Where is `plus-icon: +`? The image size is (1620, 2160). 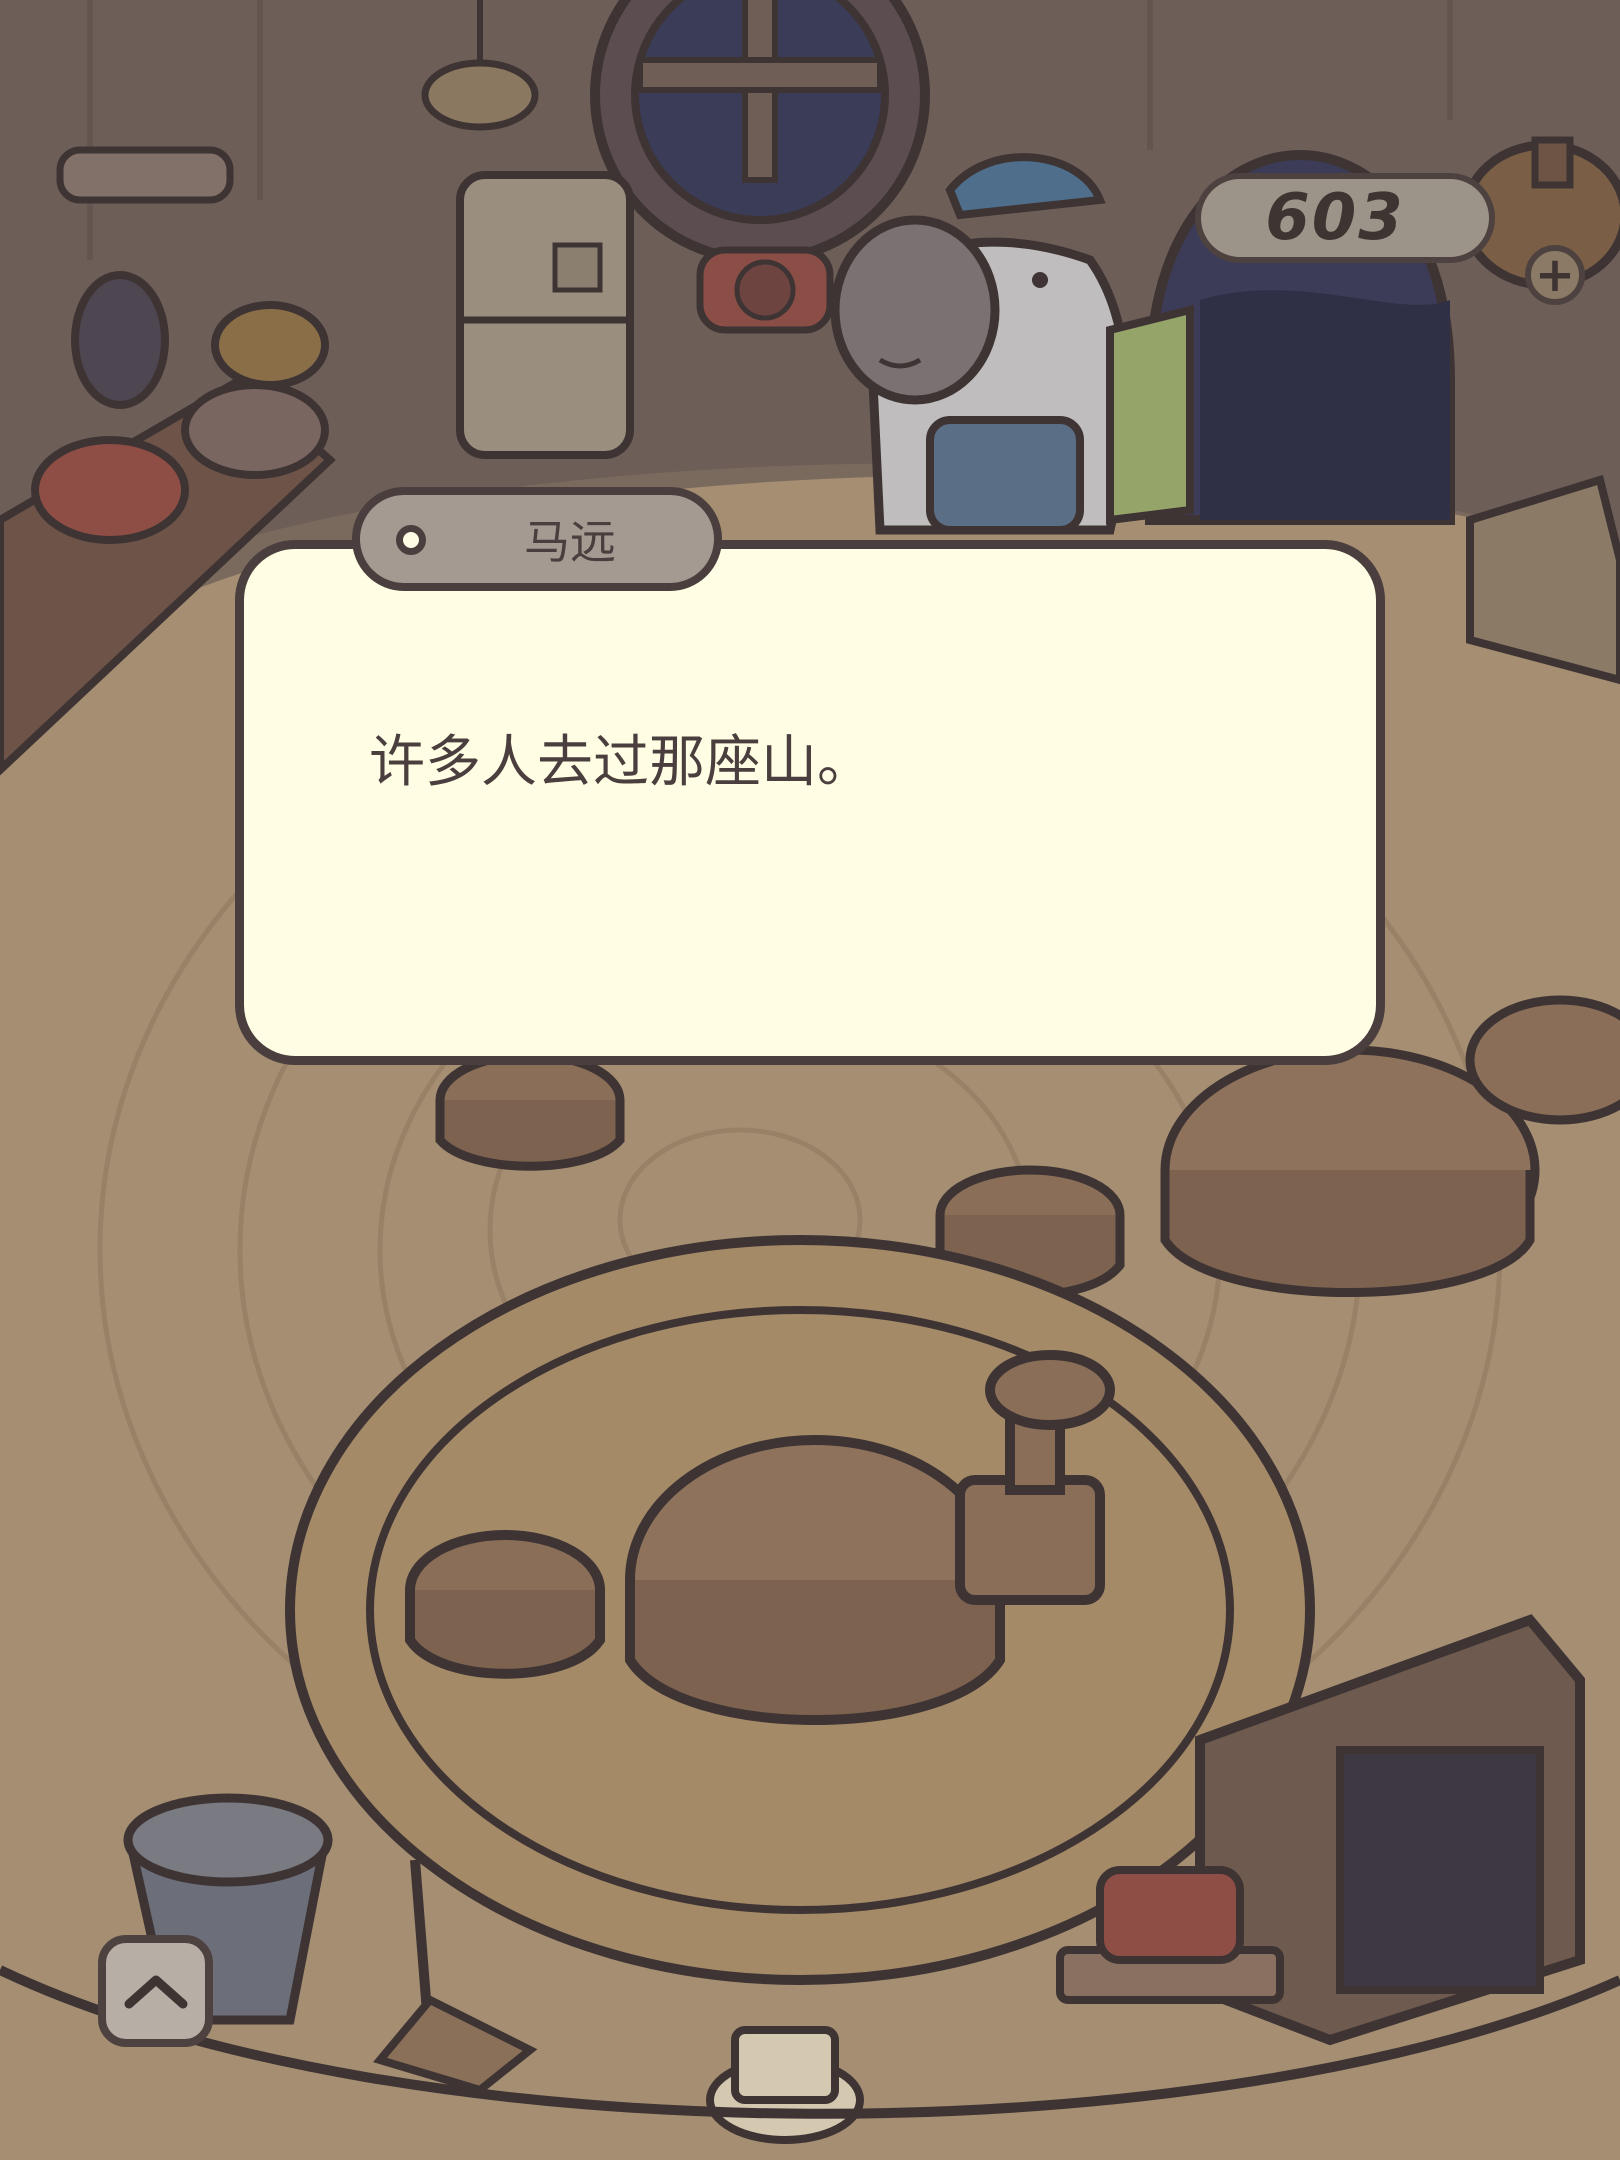 plus-icon: + is located at coordinates (1555, 275).